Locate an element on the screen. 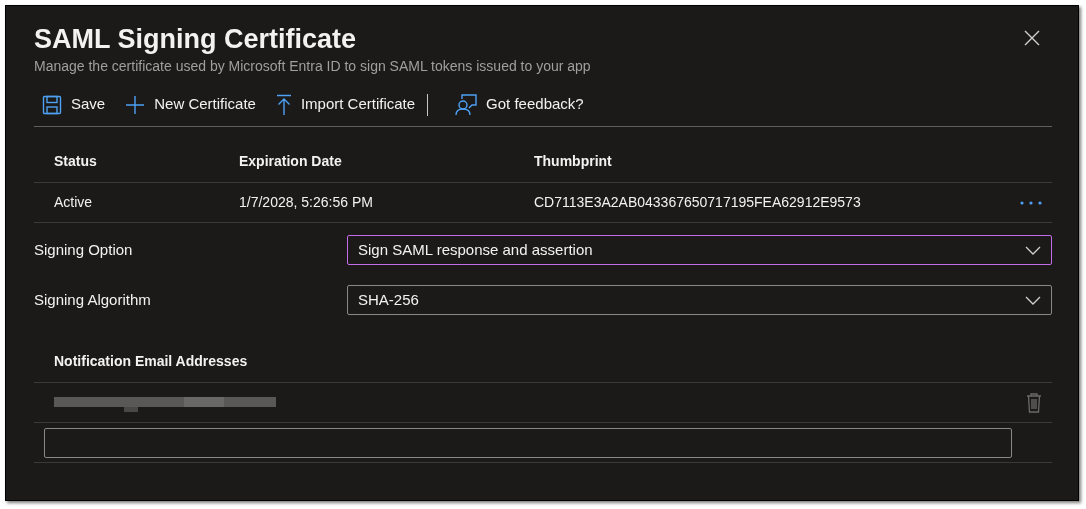 This screenshot has height=509, width=1086. table-cell: Active is located at coordinates (73, 202).